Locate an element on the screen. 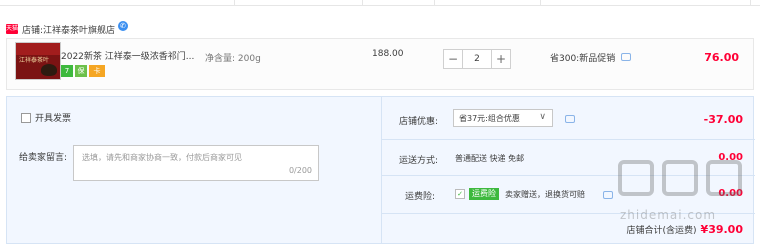 The width and height of the screenshot is (760, 244). top-border is located at coordinates (380, 3).